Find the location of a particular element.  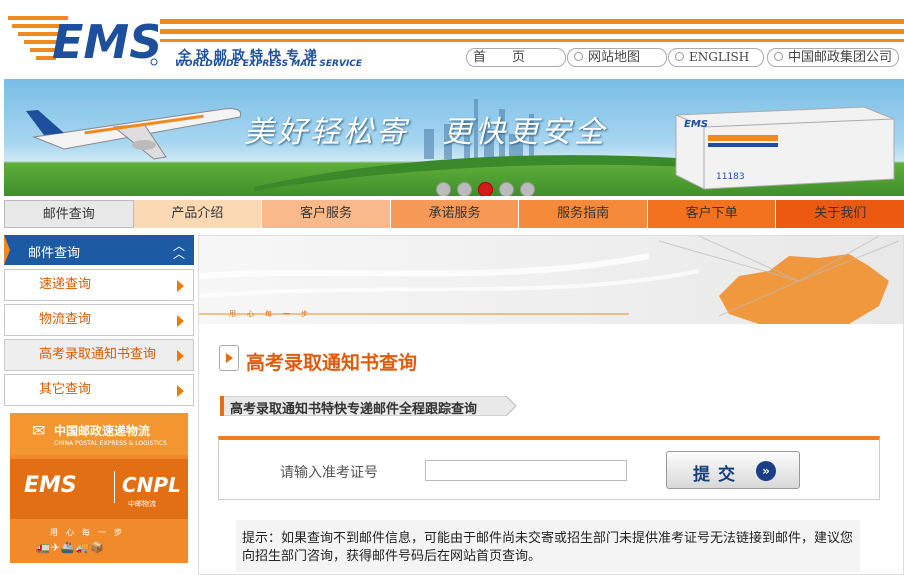

promo-cnpl-sub: 中邮物流 is located at coordinates (142, 504).